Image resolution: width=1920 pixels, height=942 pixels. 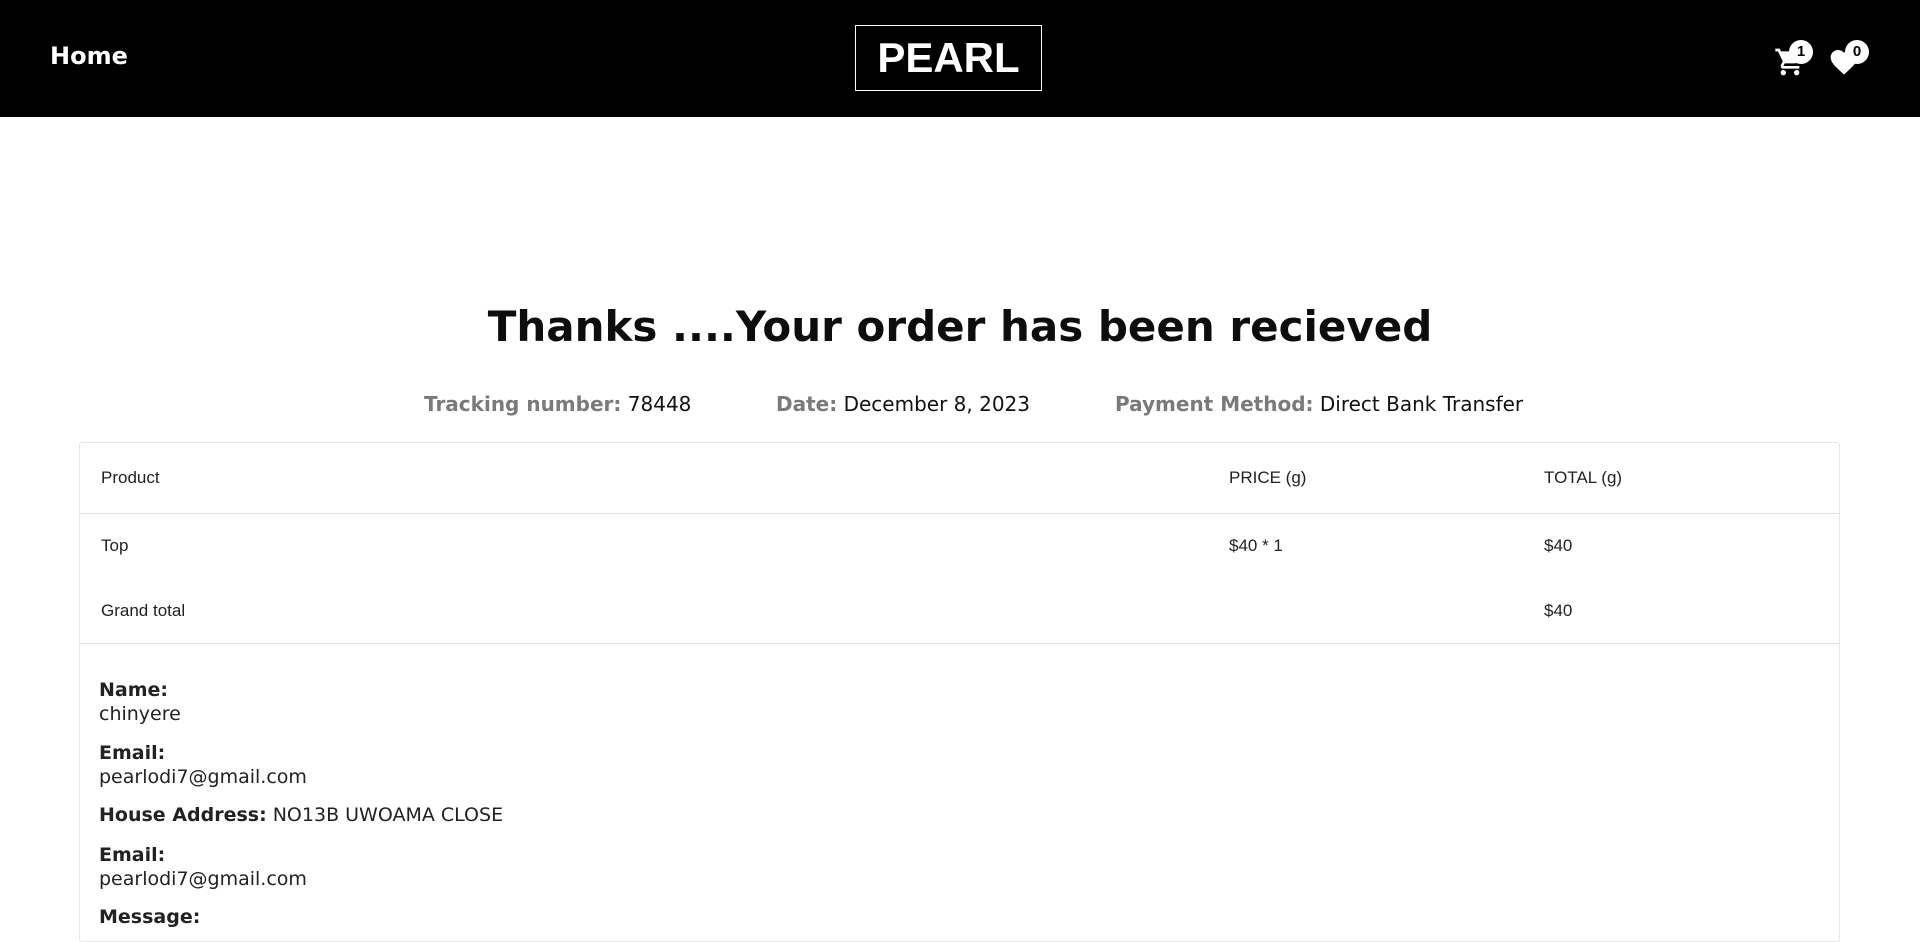 I want to click on top-navbar: Home PEARL 1 0, so click(x=960, y=58).